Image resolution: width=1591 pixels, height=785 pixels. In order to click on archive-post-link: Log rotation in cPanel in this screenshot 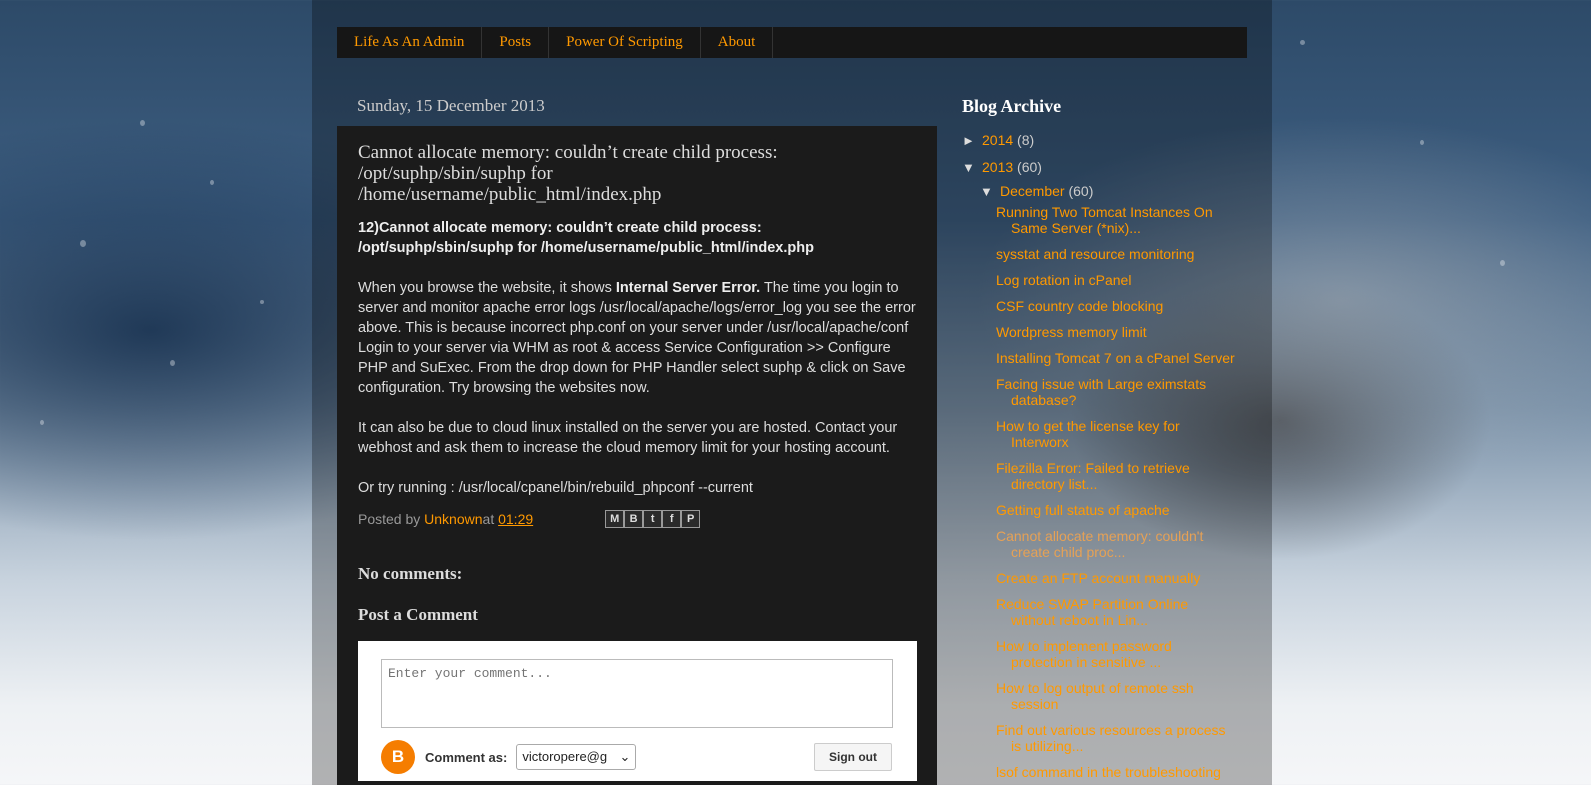, I will do `click(1116, 280)`.